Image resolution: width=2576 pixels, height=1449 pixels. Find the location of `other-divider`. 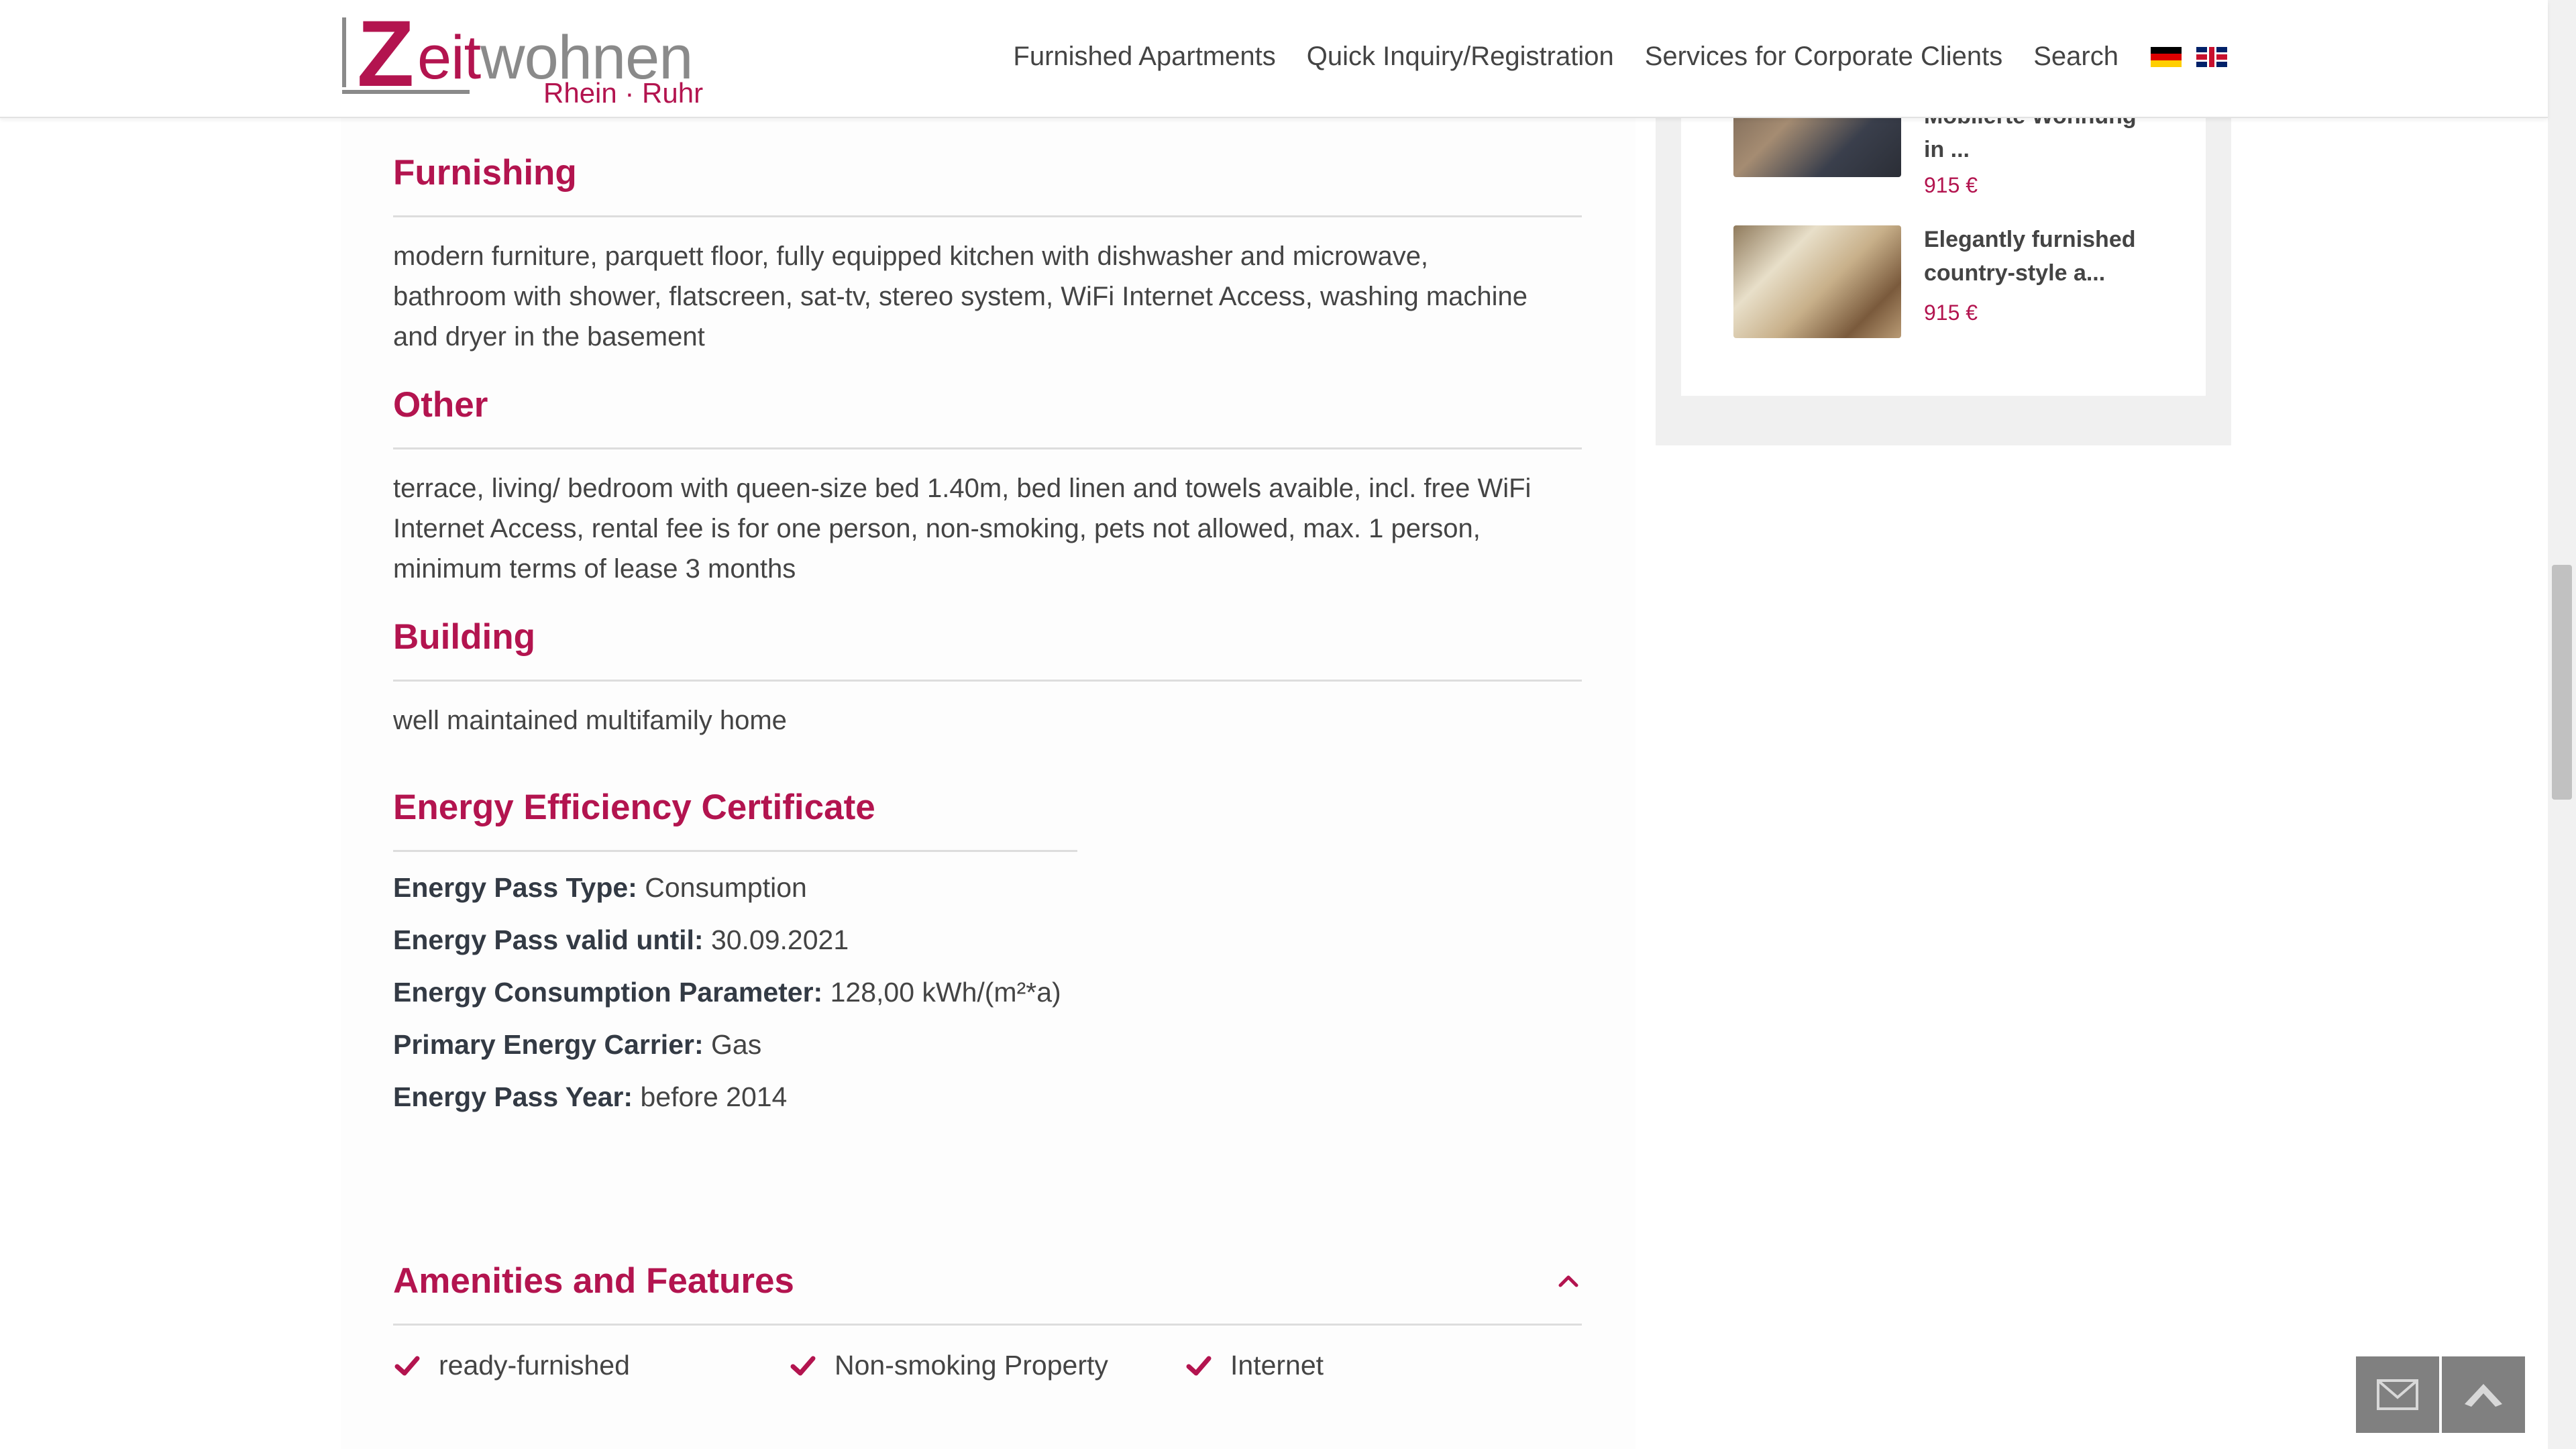

other-divider is located at coordinates (987, 448).